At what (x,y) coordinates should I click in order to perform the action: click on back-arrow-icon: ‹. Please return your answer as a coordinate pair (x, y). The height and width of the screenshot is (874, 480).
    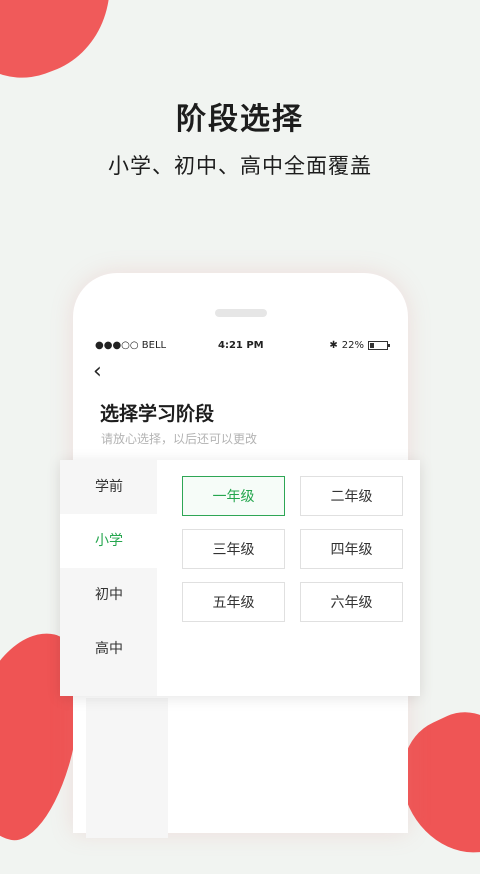
    Looking at the image, I should click on (97, 372).